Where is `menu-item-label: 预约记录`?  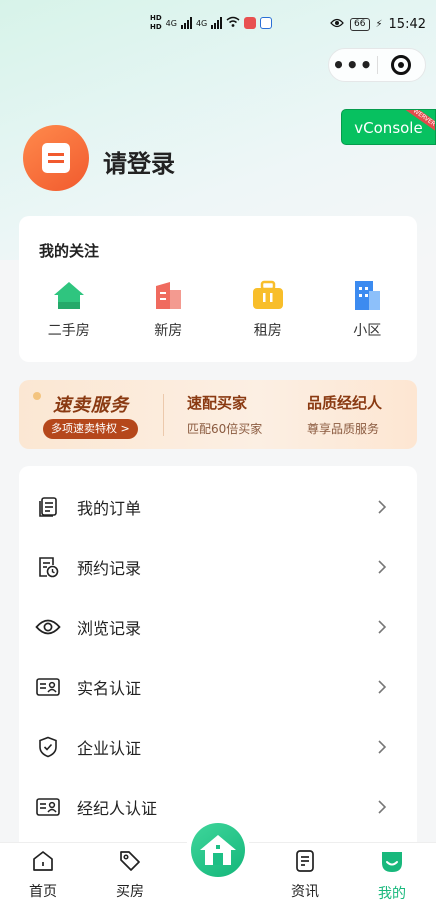
menu-item-label: 预约记录 is located at coordinates (109, 568).